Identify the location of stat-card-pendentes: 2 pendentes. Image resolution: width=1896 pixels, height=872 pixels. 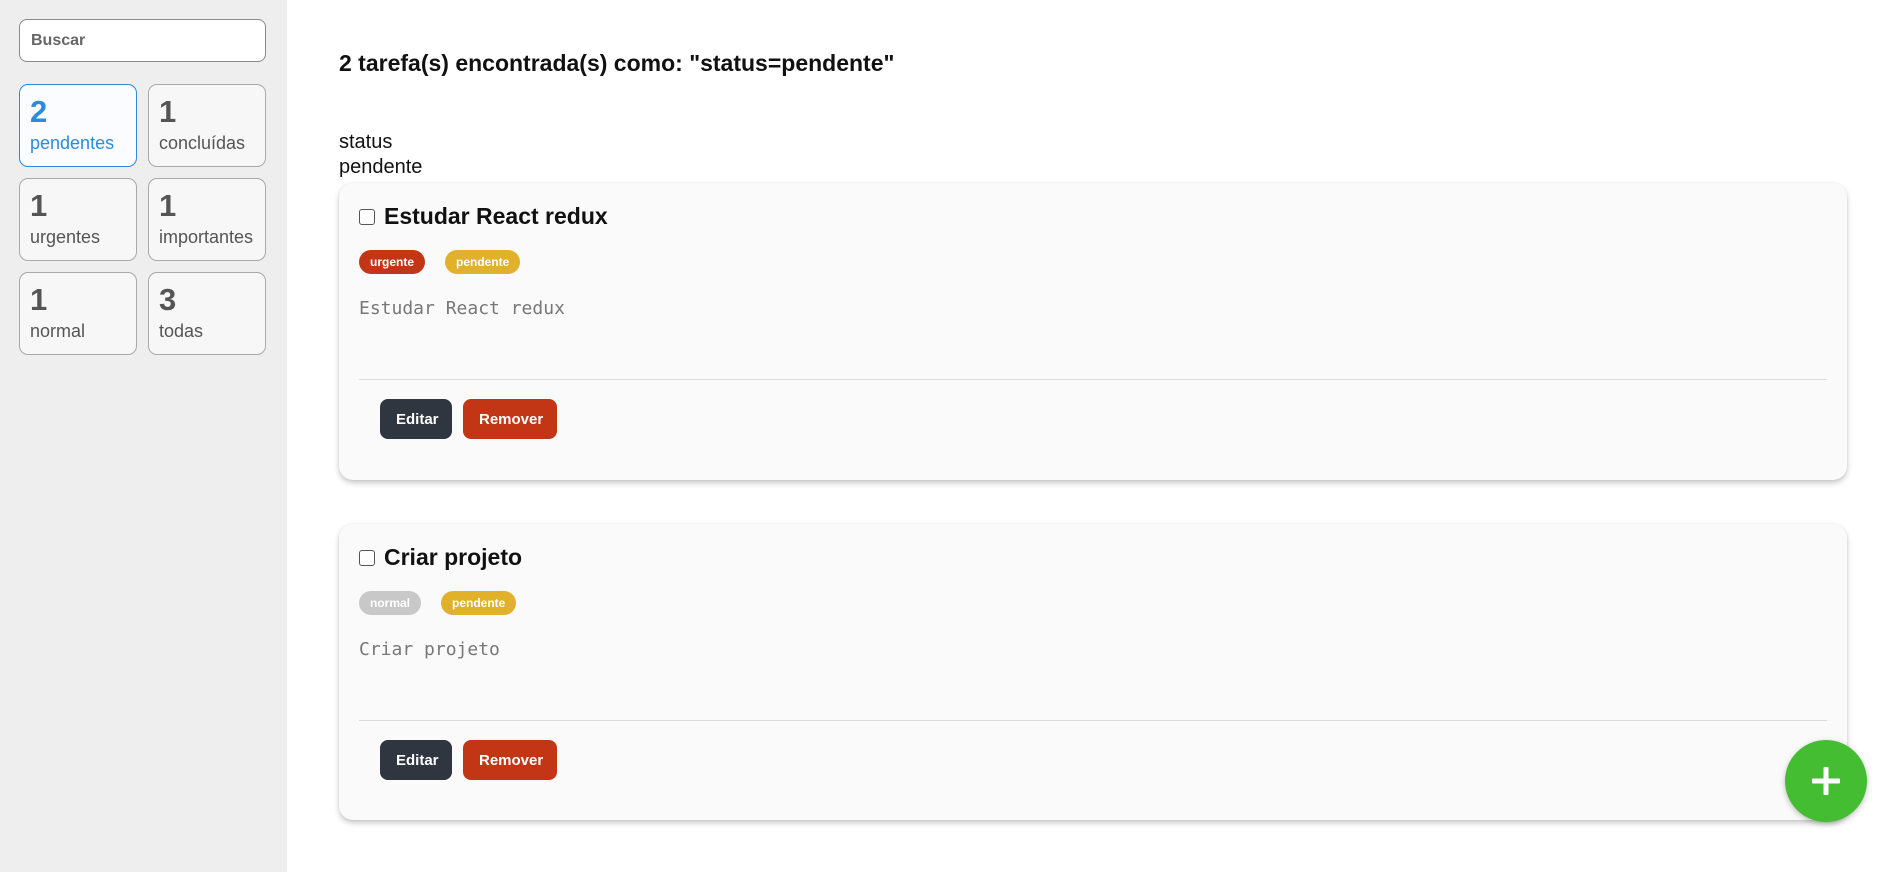
(78, 125).